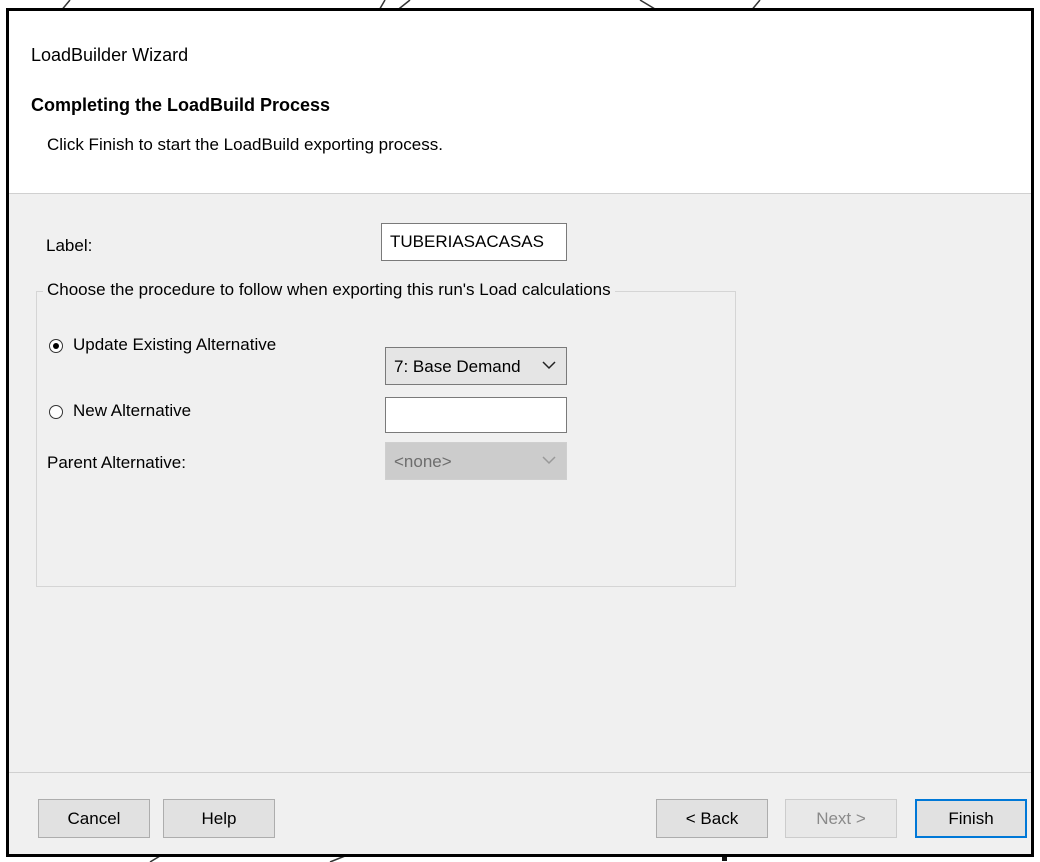  What do you see at coordinates (56, 346) in the screenshot?
I see `update-existing-radio` at bounding box center [56, 346].